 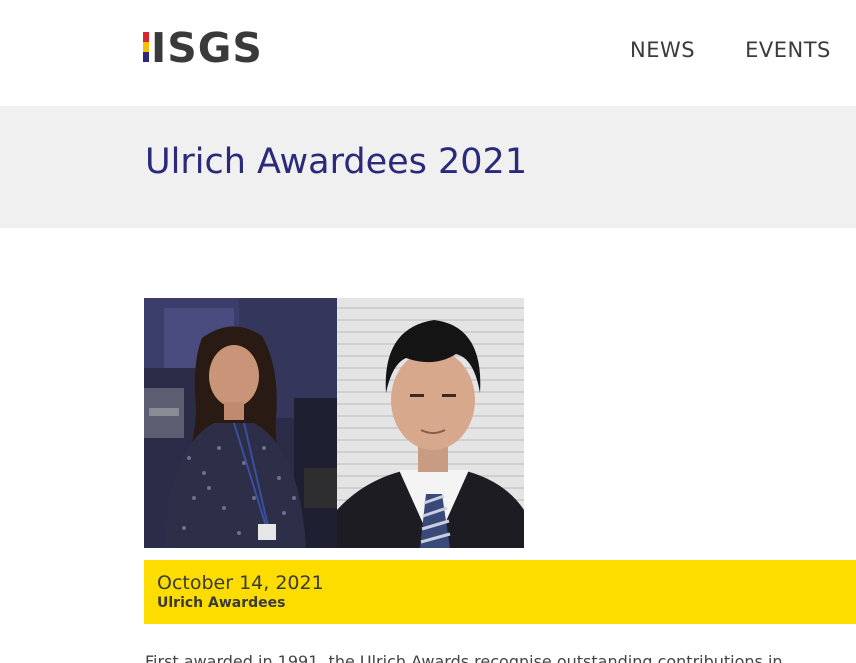 I want to click on post-category: Ulrich Awardees, so click(x=221, y=603).